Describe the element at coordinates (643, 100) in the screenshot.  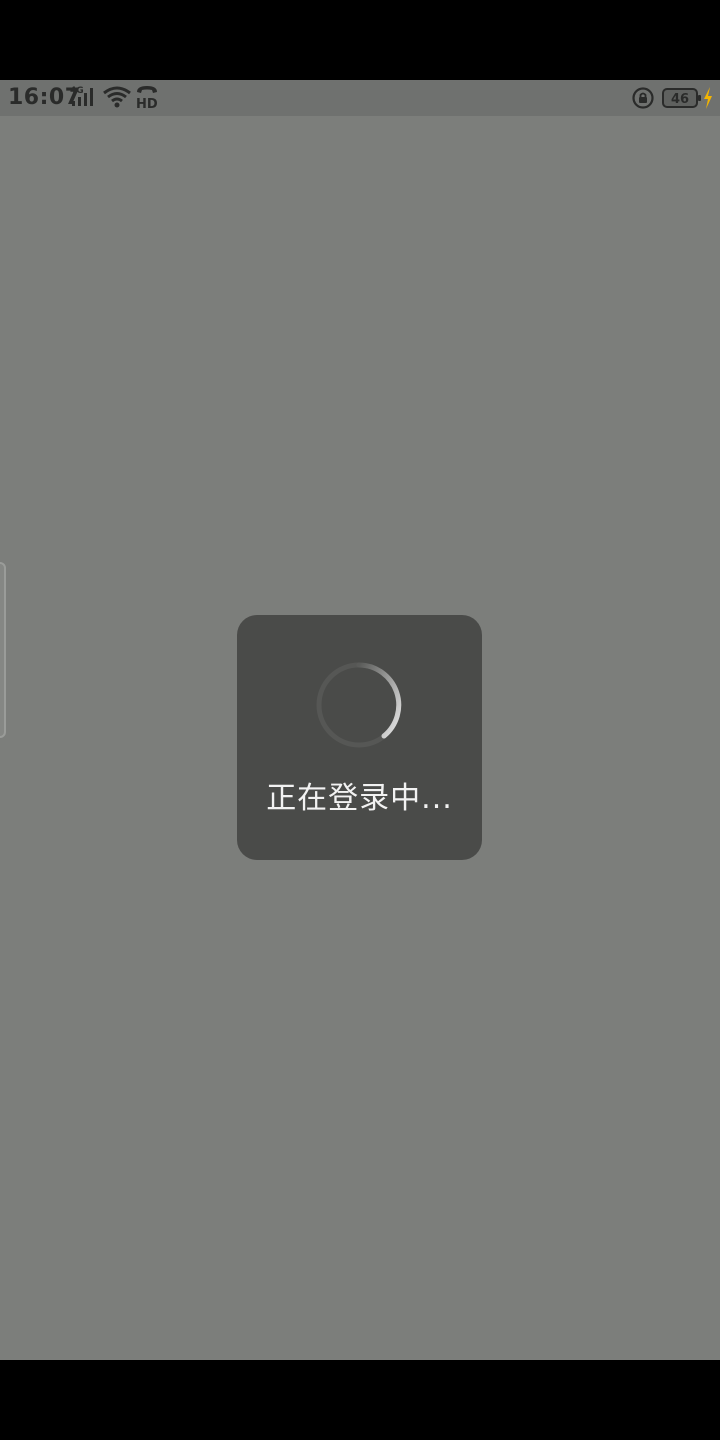
I see `rotation-lock-icon` at that location.